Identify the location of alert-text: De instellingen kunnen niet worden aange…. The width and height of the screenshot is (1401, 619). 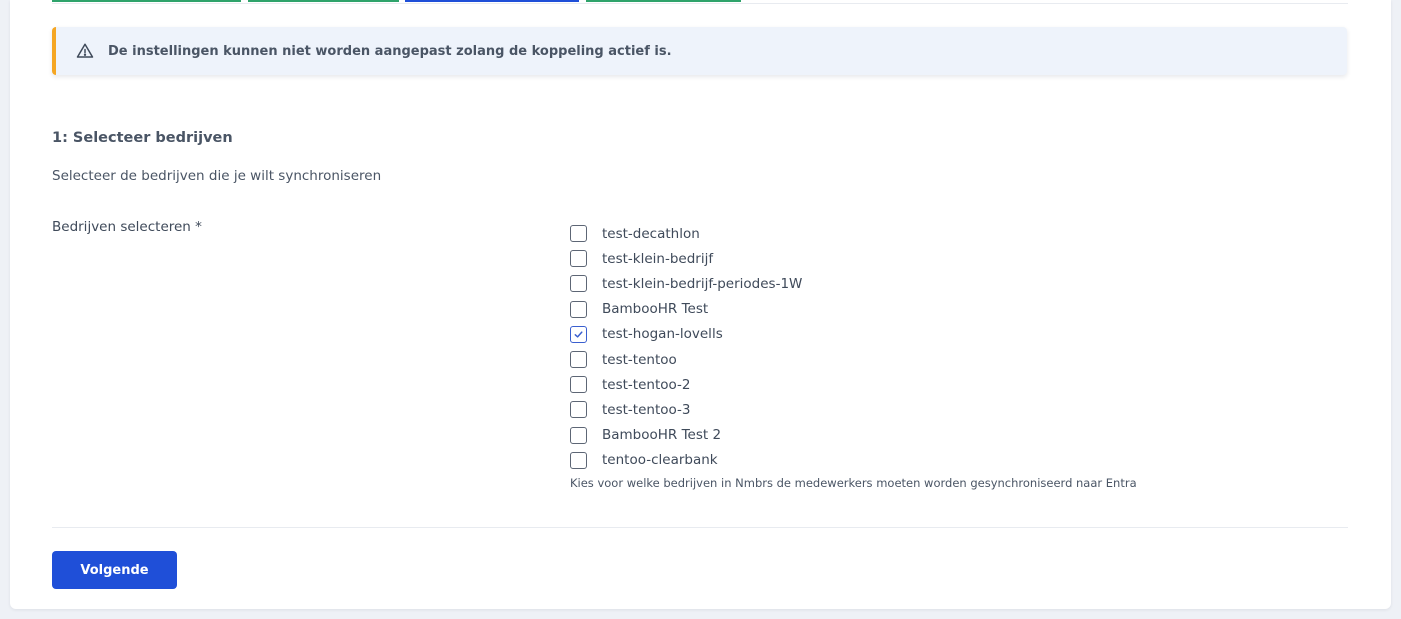
(390, 51).